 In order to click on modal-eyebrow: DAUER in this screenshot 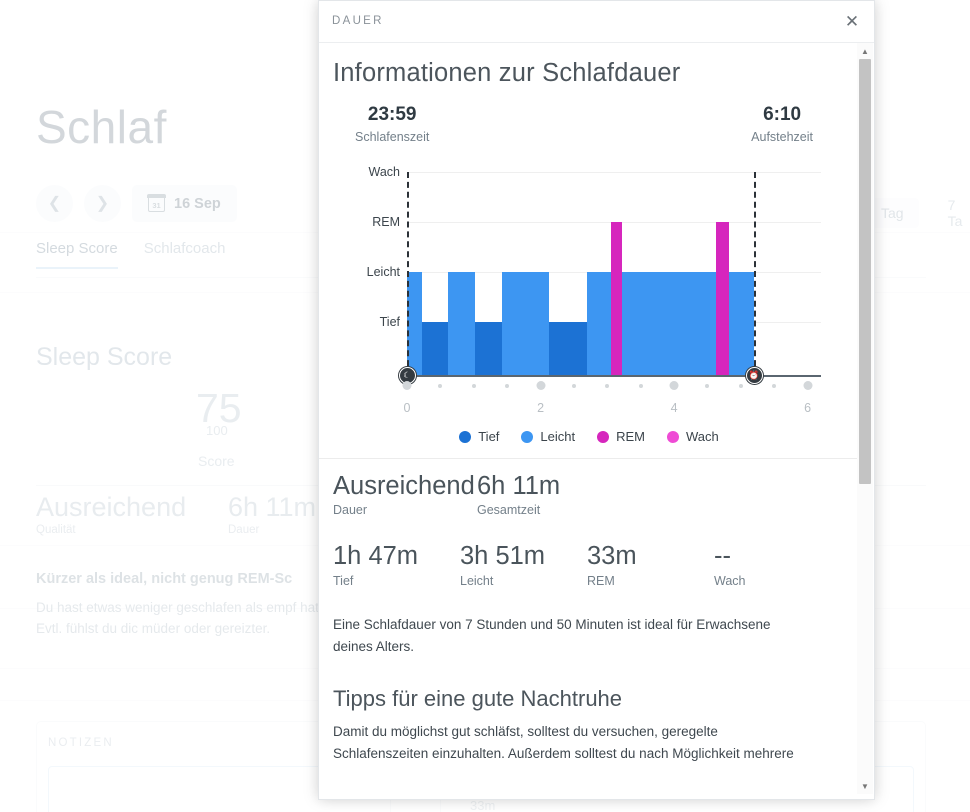, I will do `click(358, 21)`.